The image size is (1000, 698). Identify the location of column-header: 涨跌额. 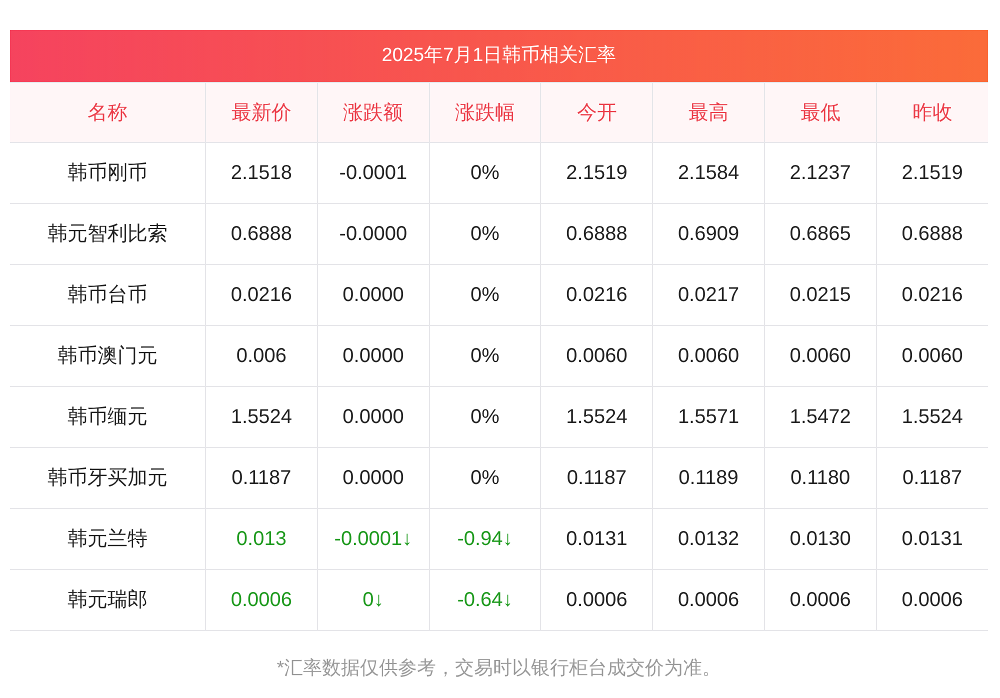
(373, 112).